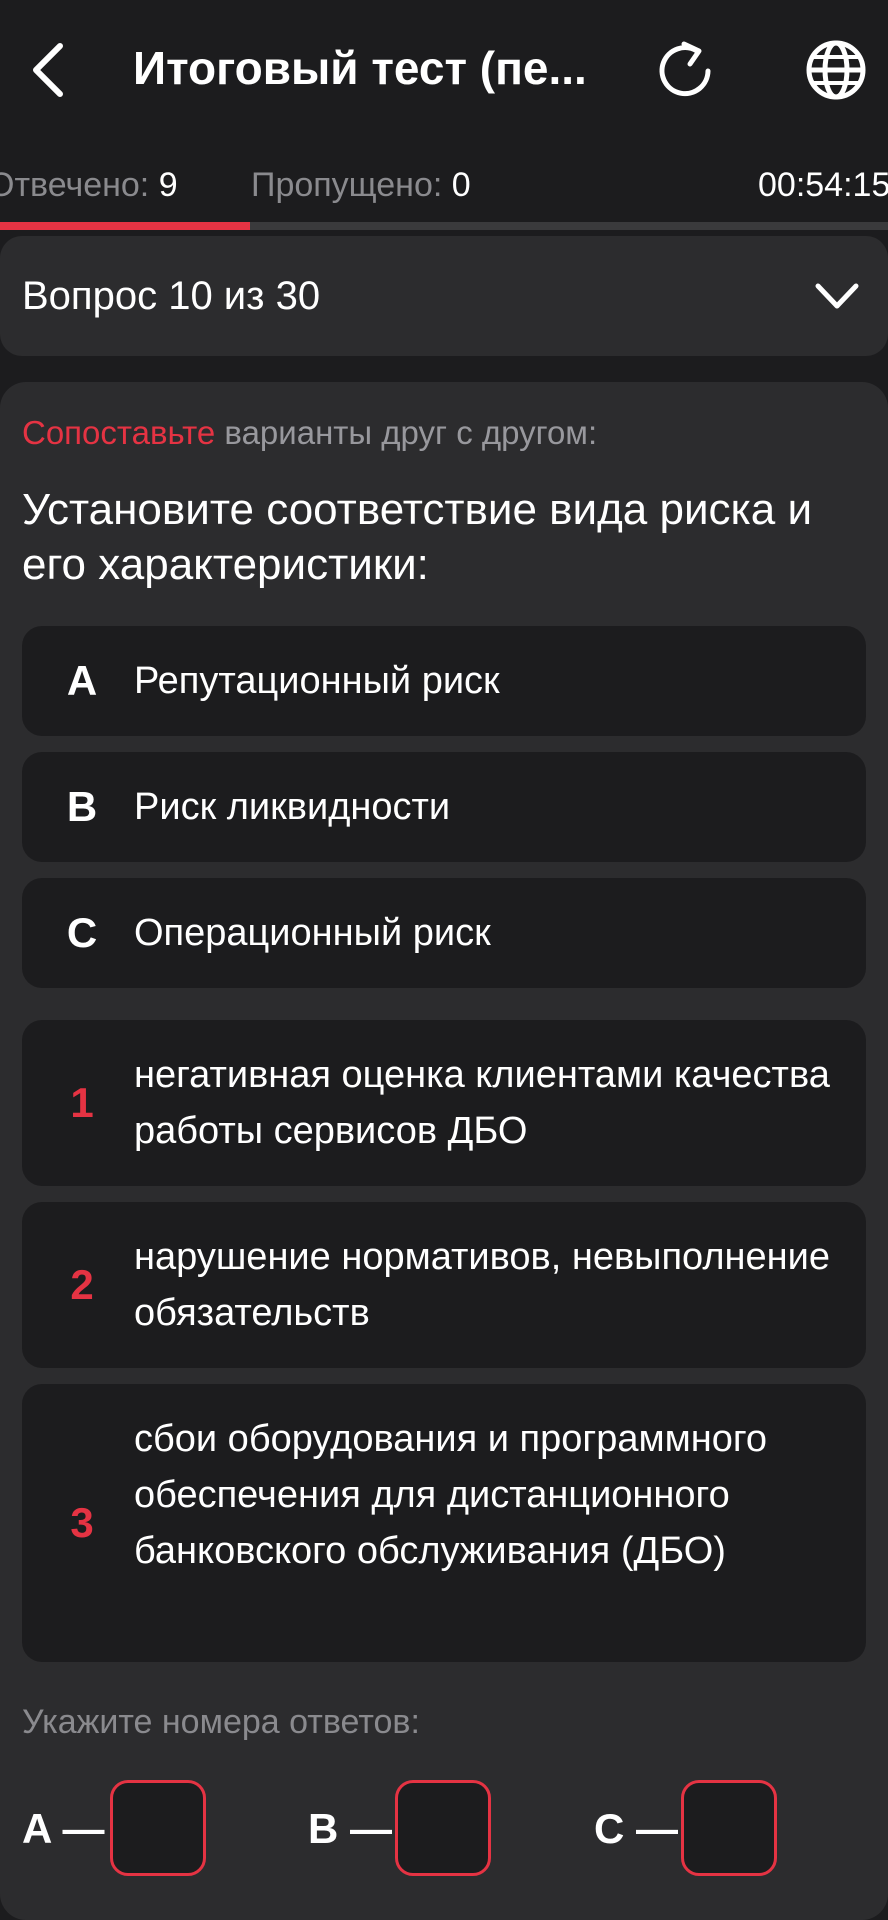 The height and width of the screenshot is (1920, 888). I want to click on instruction-accent: Сопоставьте, so click(119, 432).